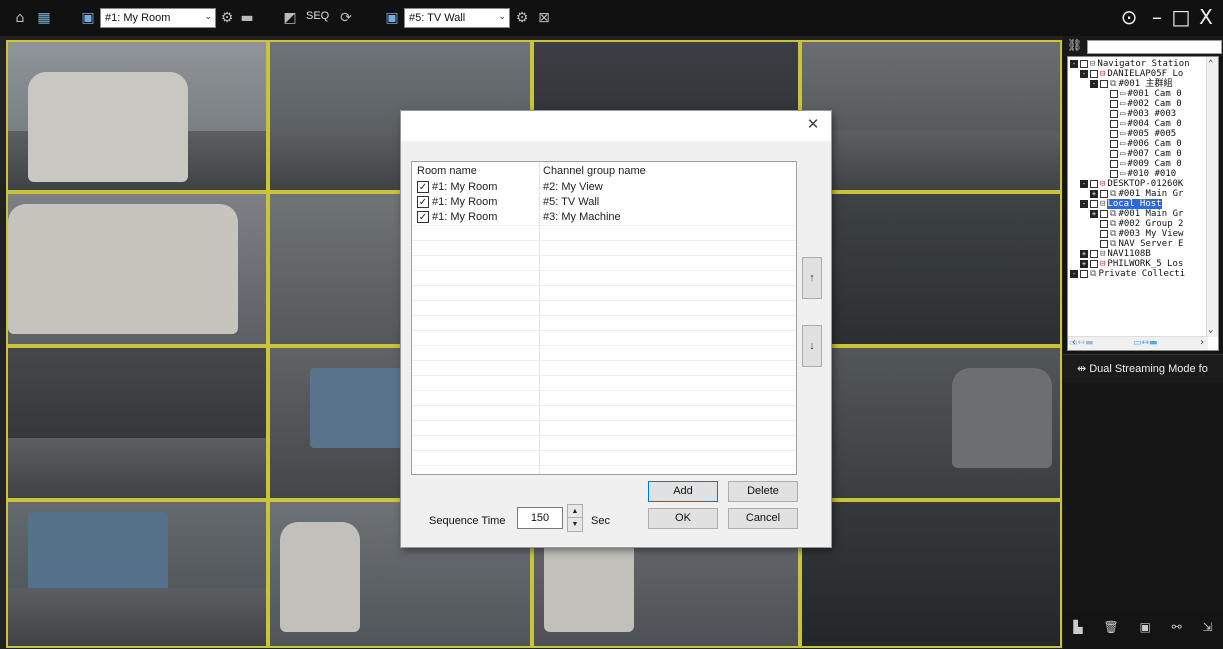 The image size is (1223, 649). I want to click on tree-node: + ⊟ PHILWORK_5 Los, so click(1131, 264).